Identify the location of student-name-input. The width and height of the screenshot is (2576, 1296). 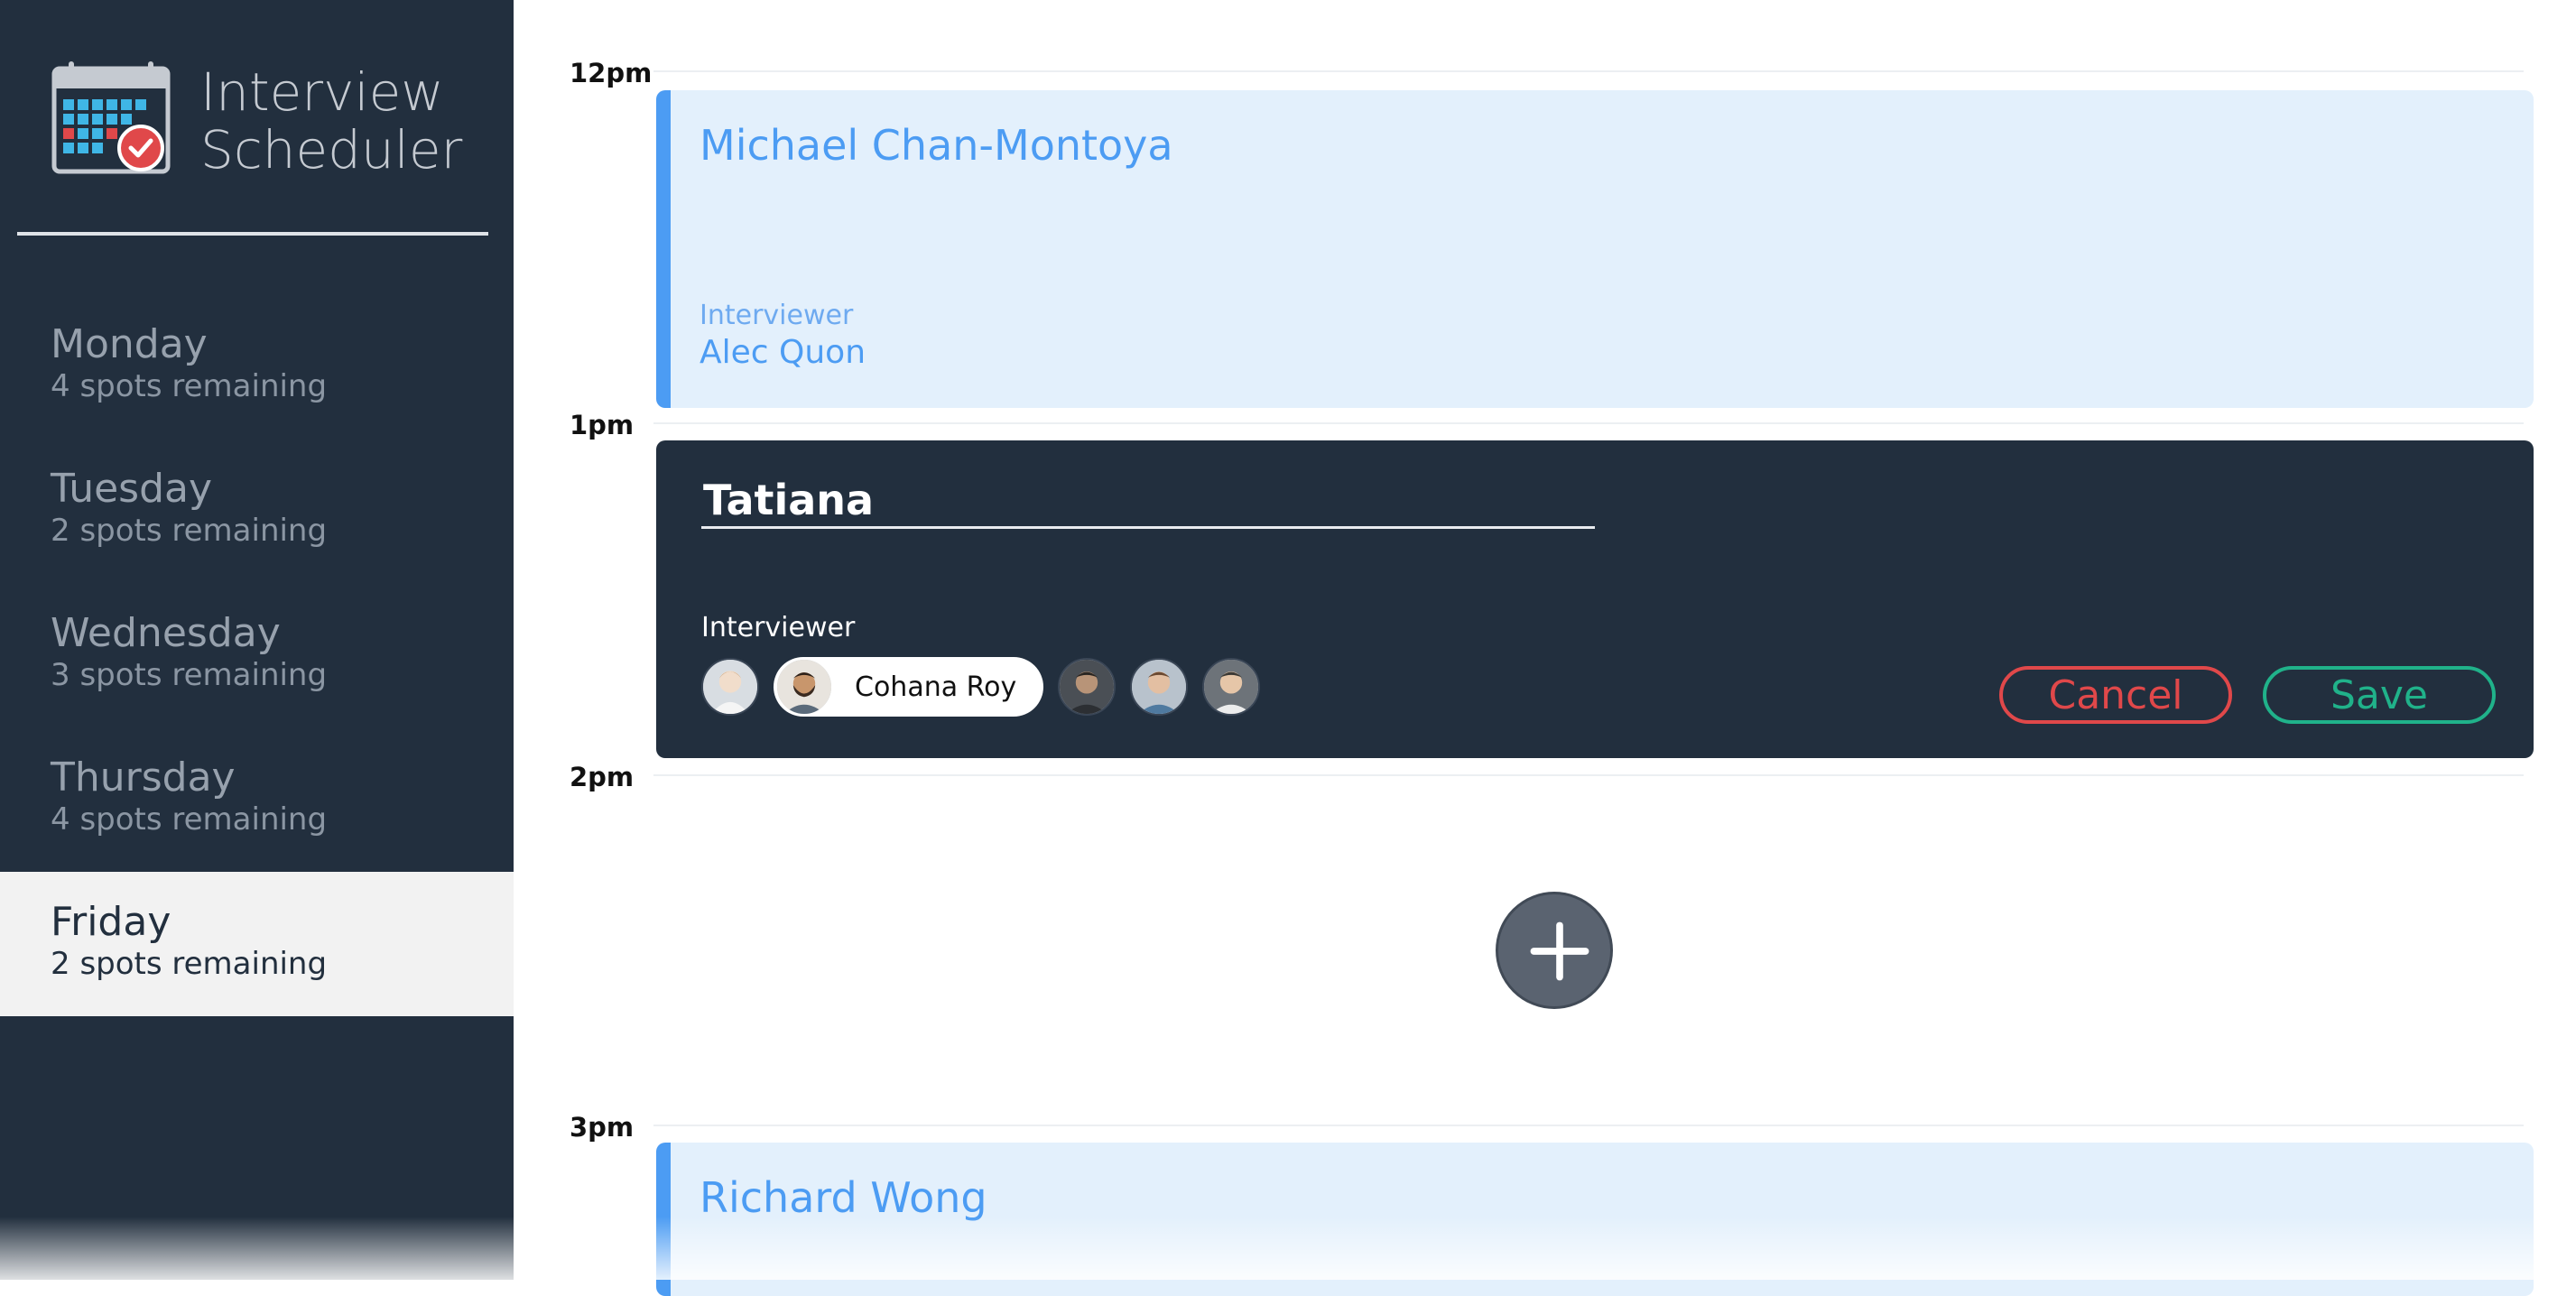
(1148, 501).